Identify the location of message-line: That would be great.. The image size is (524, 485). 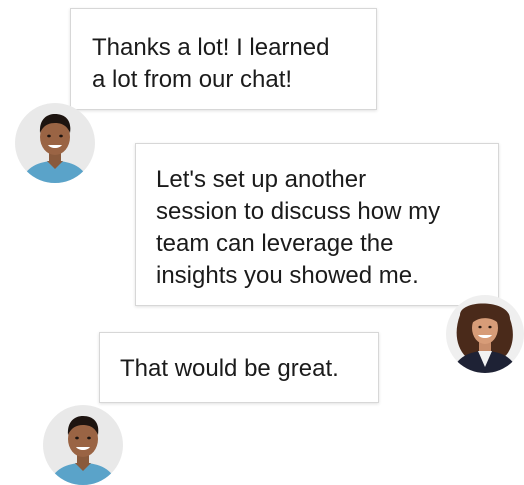
(229, 368).